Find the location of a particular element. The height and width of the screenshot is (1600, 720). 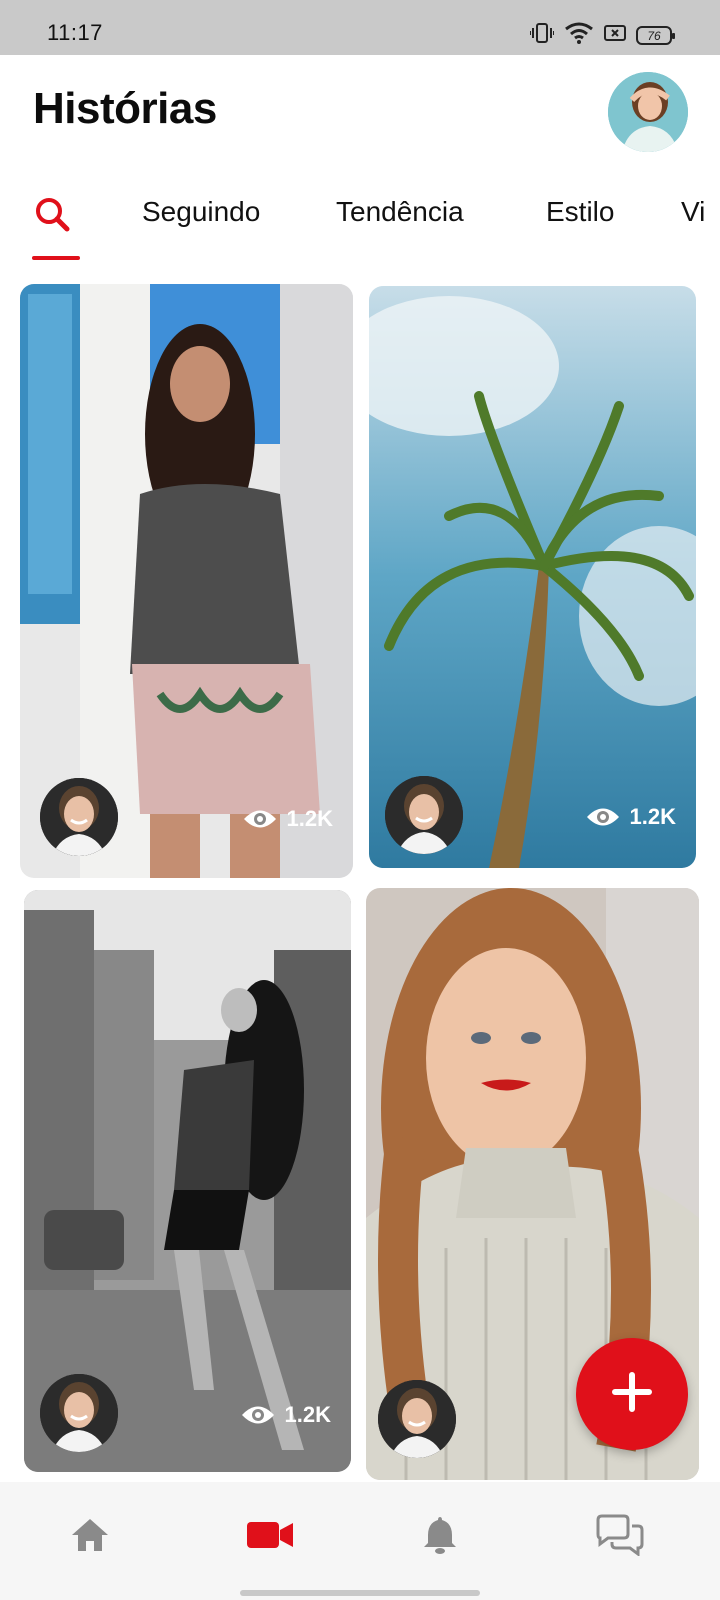

category-tabs: Seguindo Tendência Estilo Vi is located at coordinates (360, 220).